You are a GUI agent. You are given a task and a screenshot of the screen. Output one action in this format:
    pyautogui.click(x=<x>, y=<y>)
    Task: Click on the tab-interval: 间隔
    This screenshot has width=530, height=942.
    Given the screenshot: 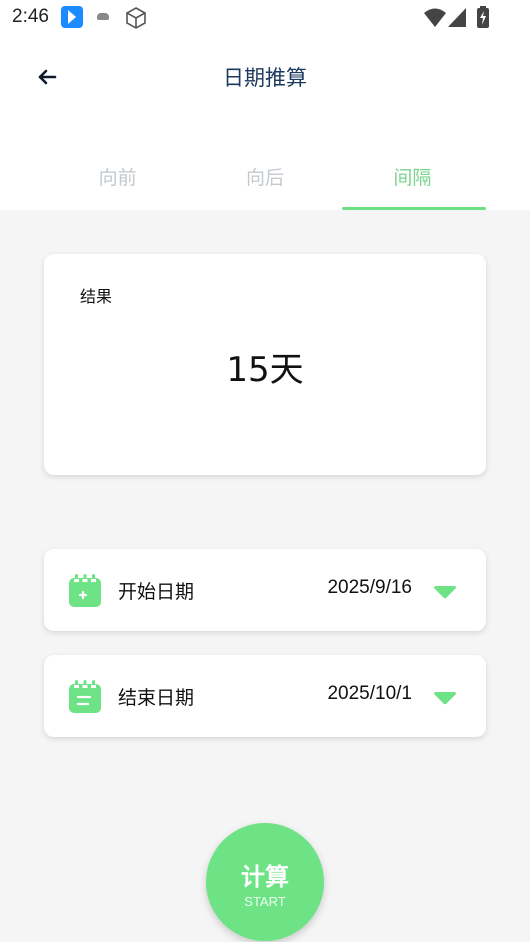 What is the action you would take?
    pyautogui.click(x=413, y=178)
    